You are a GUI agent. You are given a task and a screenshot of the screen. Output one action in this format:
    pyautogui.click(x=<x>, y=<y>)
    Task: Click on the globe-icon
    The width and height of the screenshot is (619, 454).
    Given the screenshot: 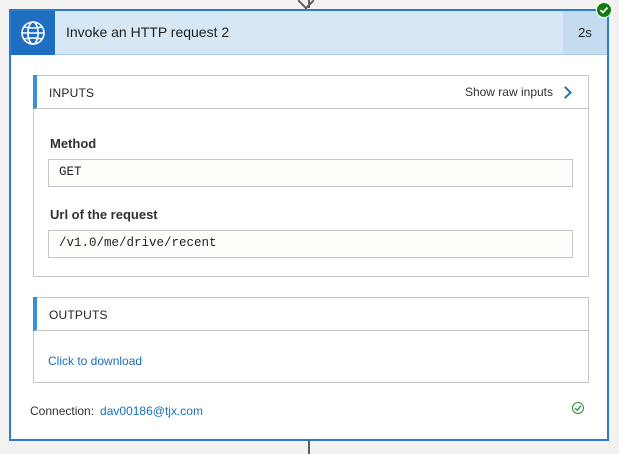 What is the action you would take?
    pyautogui.click(x=33, y=33)
    